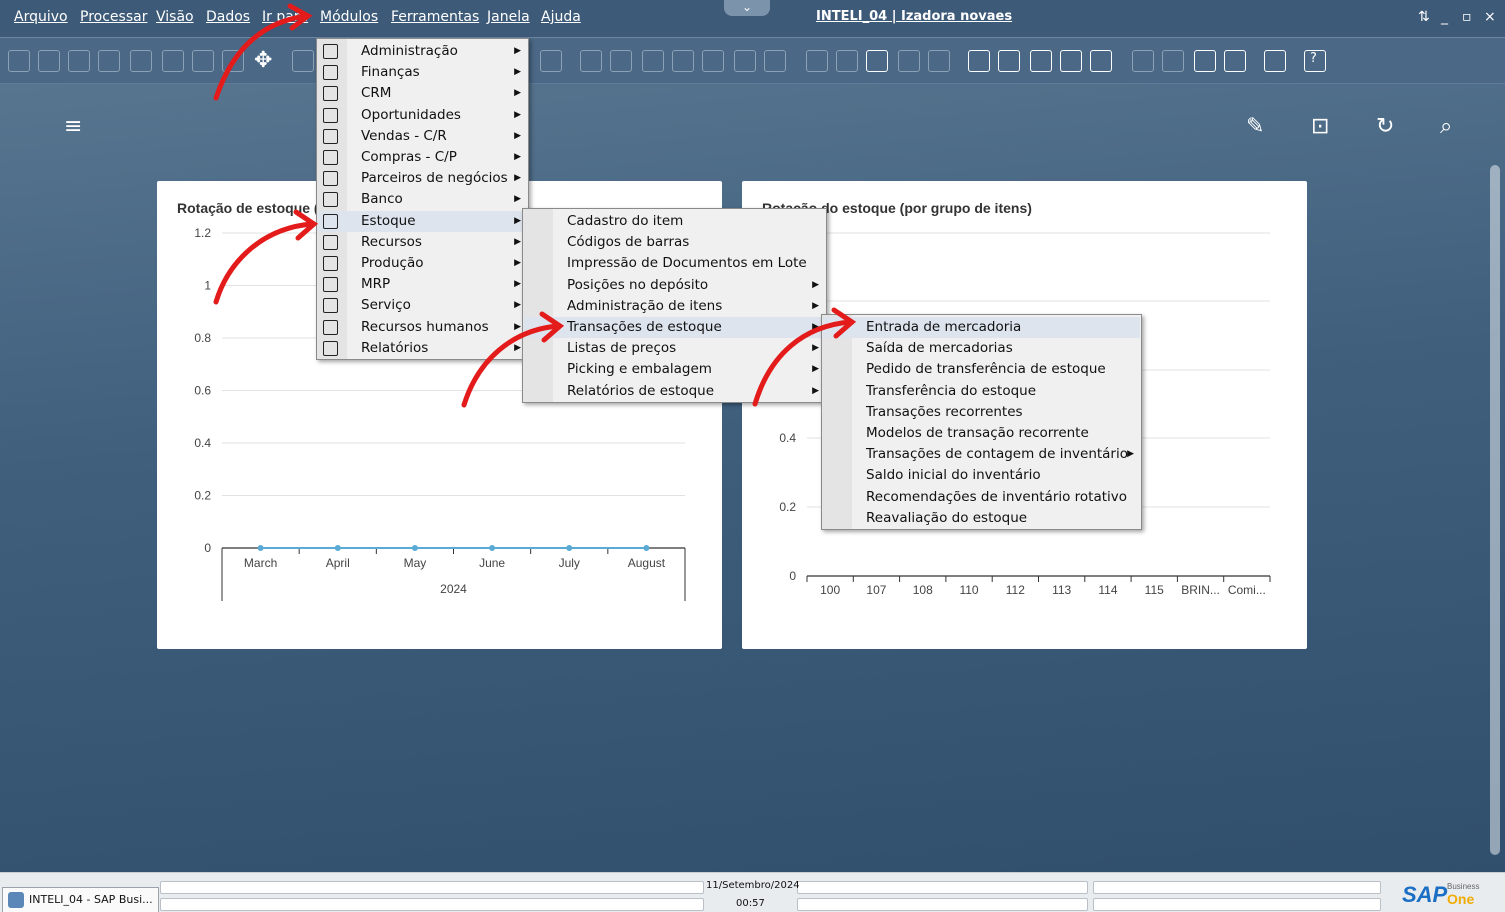 This screenshot has width=1505, height=912. What do you see at coordinates (551, 61) in the screenshot?
I see `sort-icon` at bounding box center [551, 61].